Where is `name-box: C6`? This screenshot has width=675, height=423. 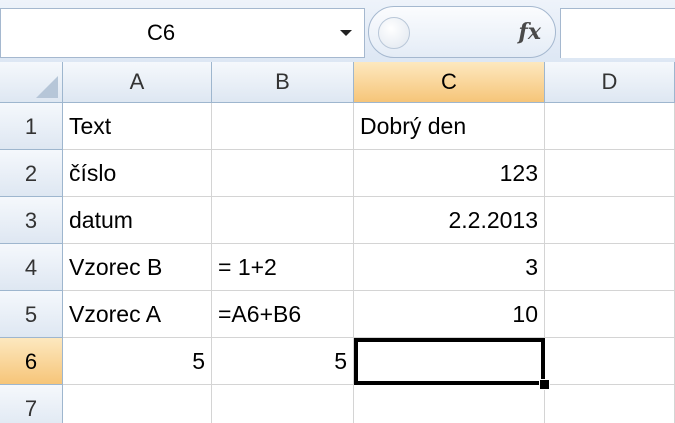
name-box: C6 is located at coordinates (182, 33).